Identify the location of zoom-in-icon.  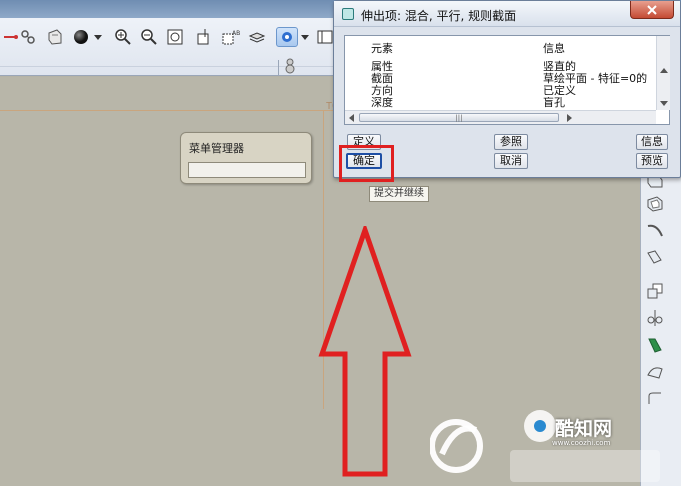
(123, 37).